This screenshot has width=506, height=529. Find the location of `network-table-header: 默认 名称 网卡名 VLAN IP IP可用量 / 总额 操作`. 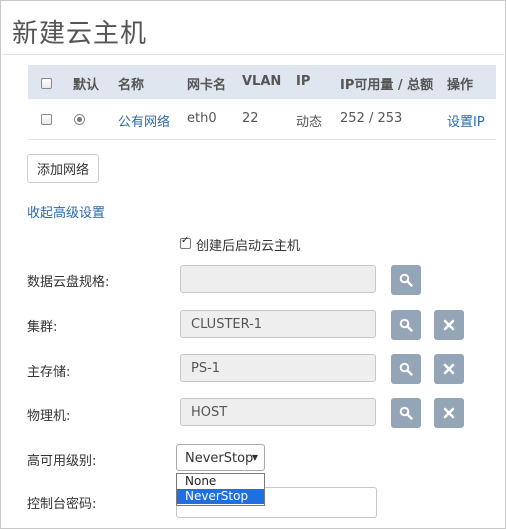

network-table-header: 默认 名称 网卡名 VLAN IP IP可用量 / 总额 操作 is located at coordinates (262, 82).